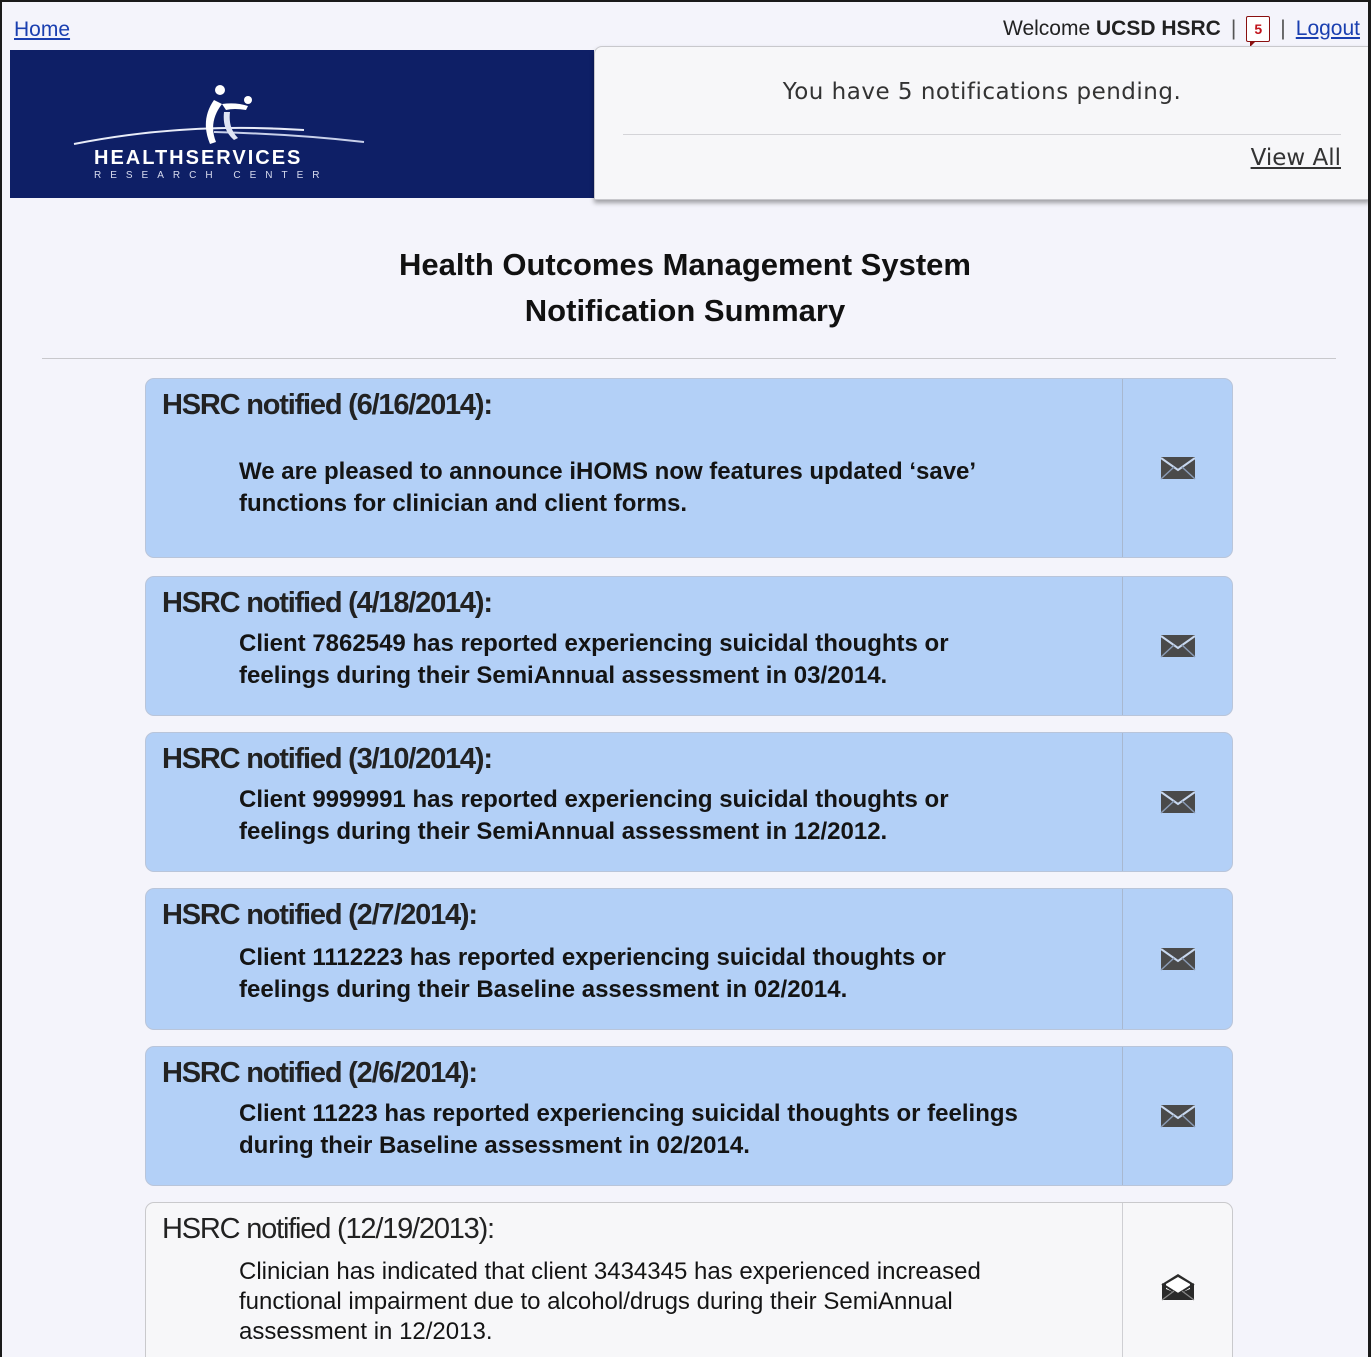  I want to click on notification-header: HSRC notified (6/16/2014):, so click(327, 405).